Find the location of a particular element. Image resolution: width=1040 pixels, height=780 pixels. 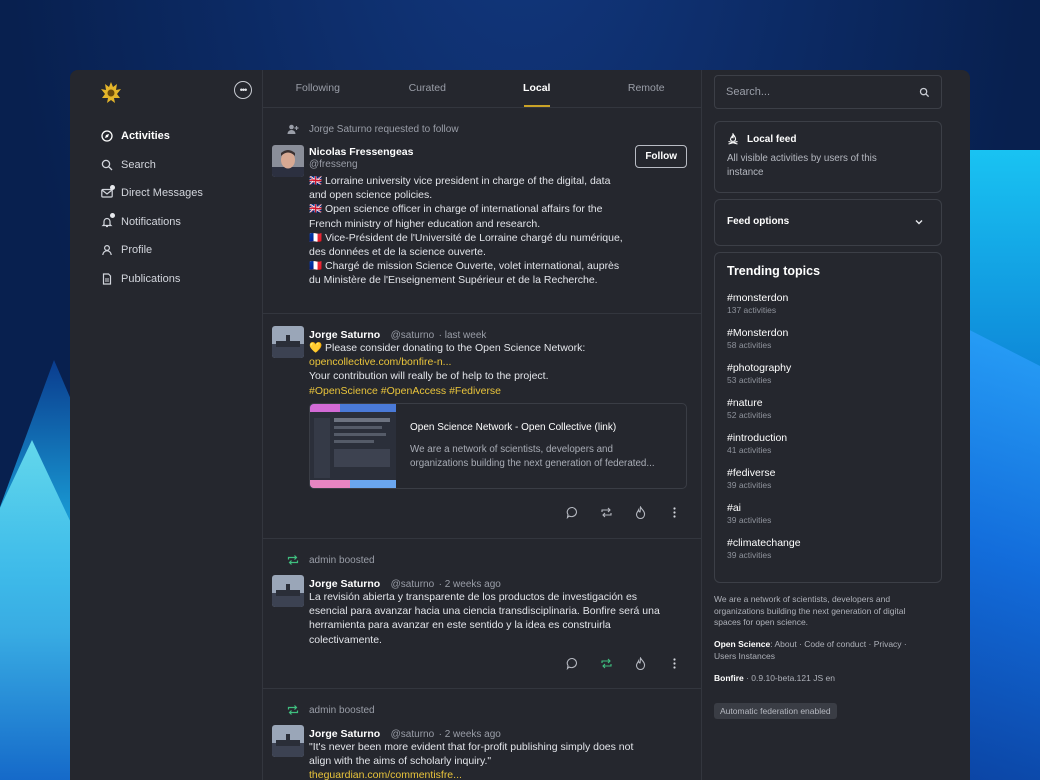

tab-following: Following is located at coordinates (318, 88).